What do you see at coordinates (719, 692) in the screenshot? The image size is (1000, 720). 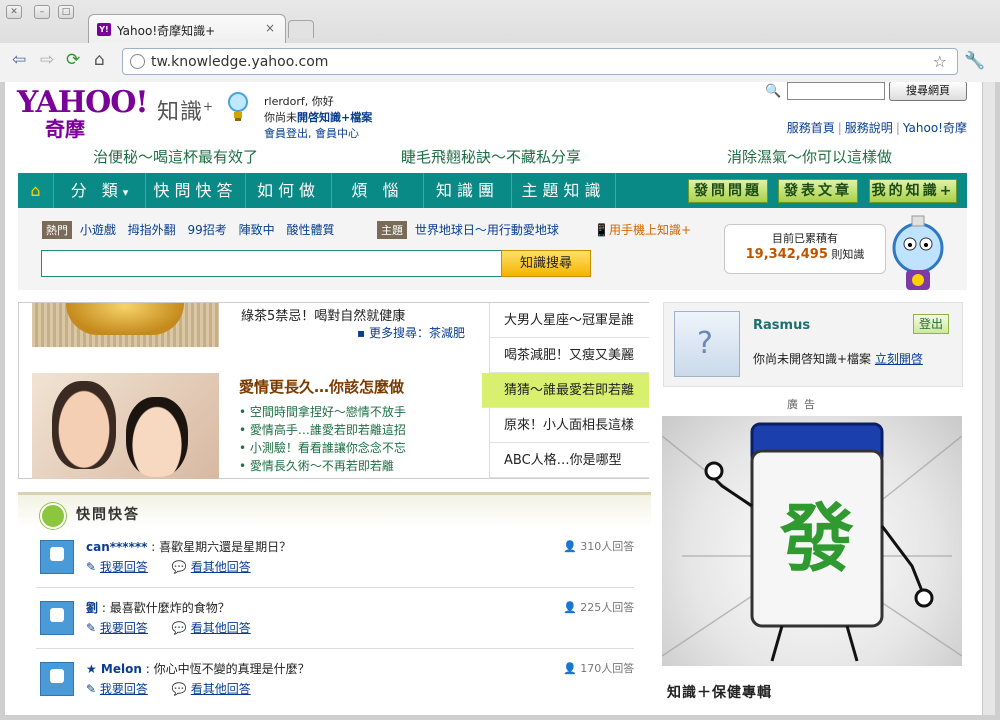 I see `health-section-title: 知識＋保健專輯` at bounding box center [719, 692].